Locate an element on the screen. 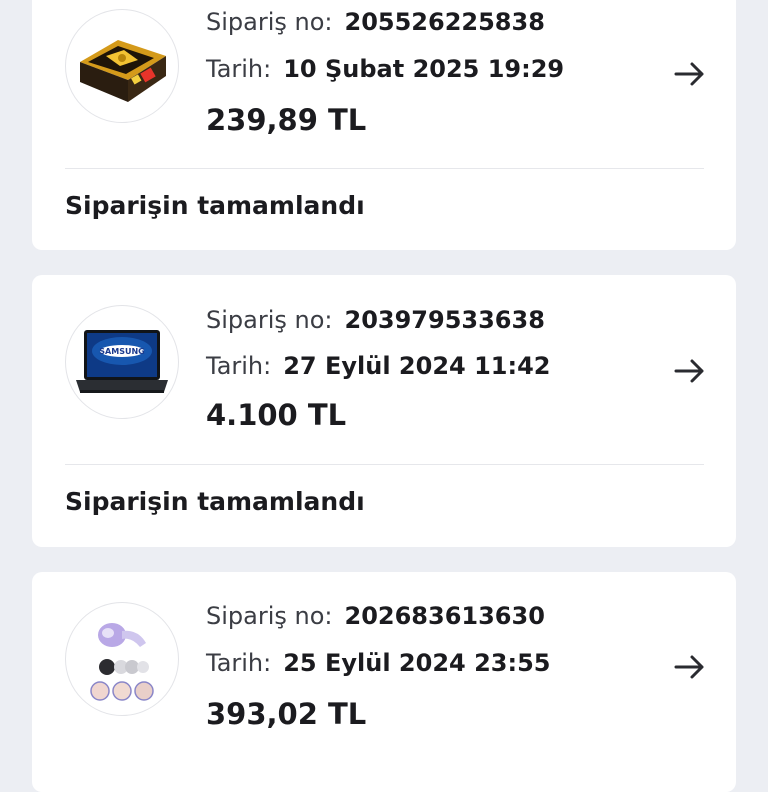 The width and height of the screenshot is (768, 792). product-image: SAMSUNG is located at coordinates (122, 362).